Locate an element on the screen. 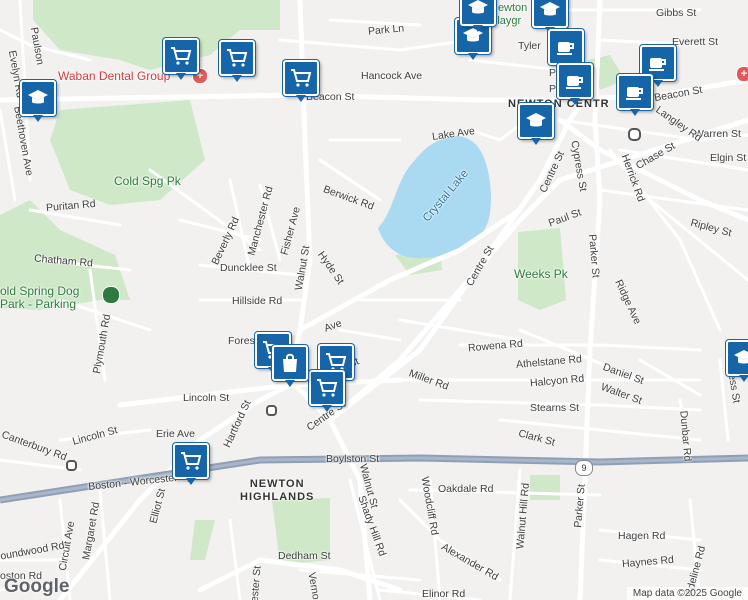 This screenshot has height=600, width=748. street-label-hancock-ave: Hancock Ave is located at coordinates (392, 76).